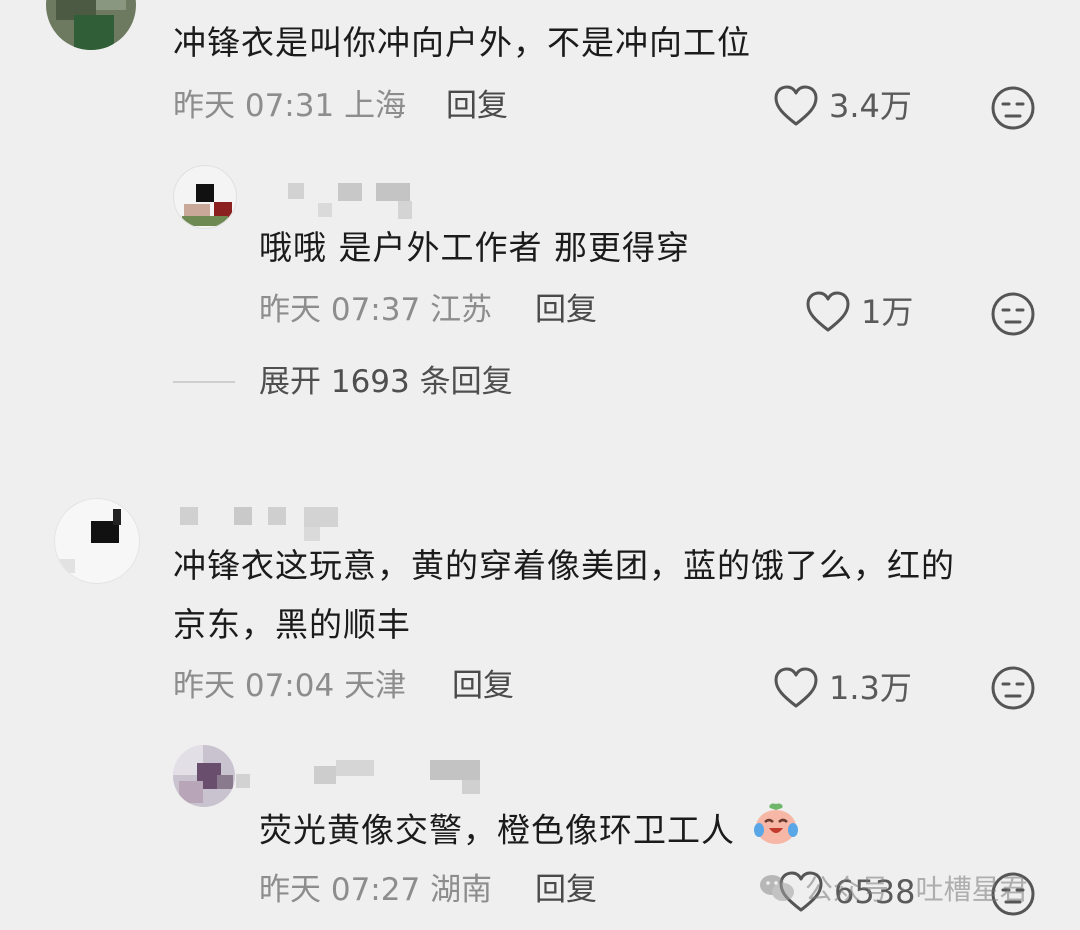 This screenshot has height=930, width=1080. Describe the element at coordinates (386, 382) in the screenshot. I see `expand-replies-button: 展开 1693 条回复` at that location.